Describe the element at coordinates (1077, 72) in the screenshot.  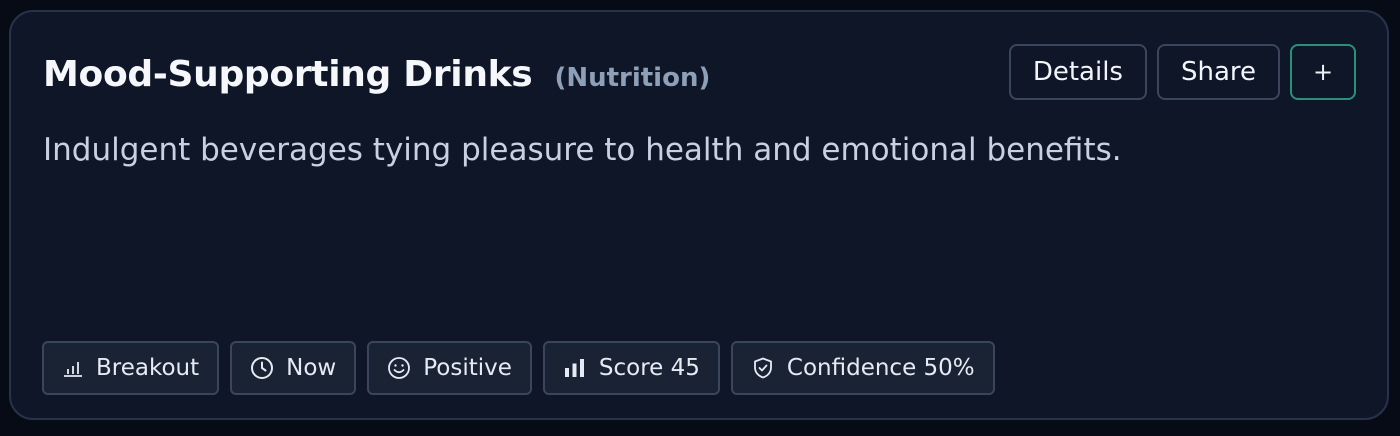
I see `details-button: Details` at that location.